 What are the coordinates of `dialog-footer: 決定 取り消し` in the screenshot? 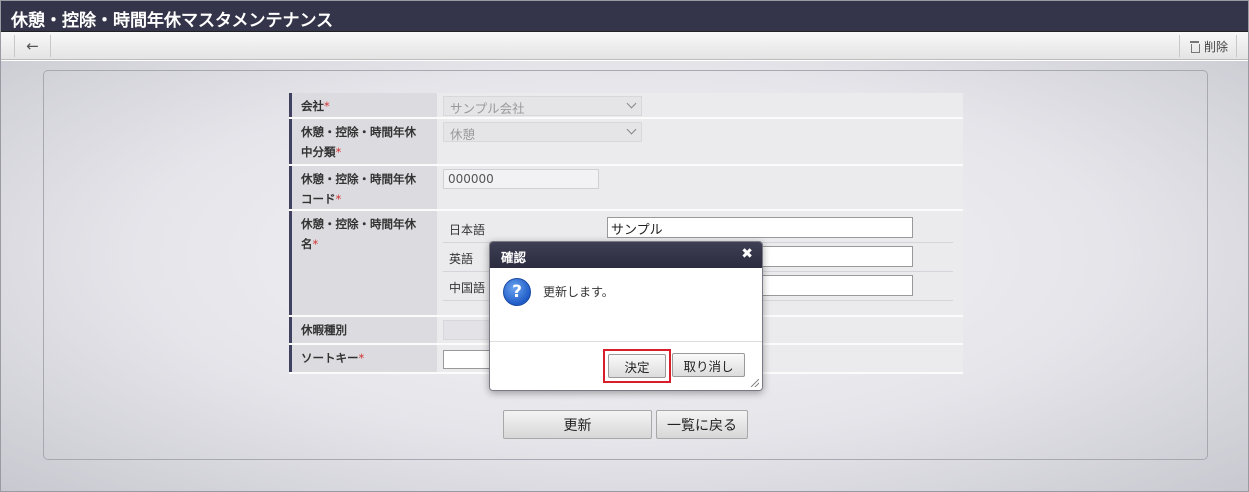 It's located at (626, 366).